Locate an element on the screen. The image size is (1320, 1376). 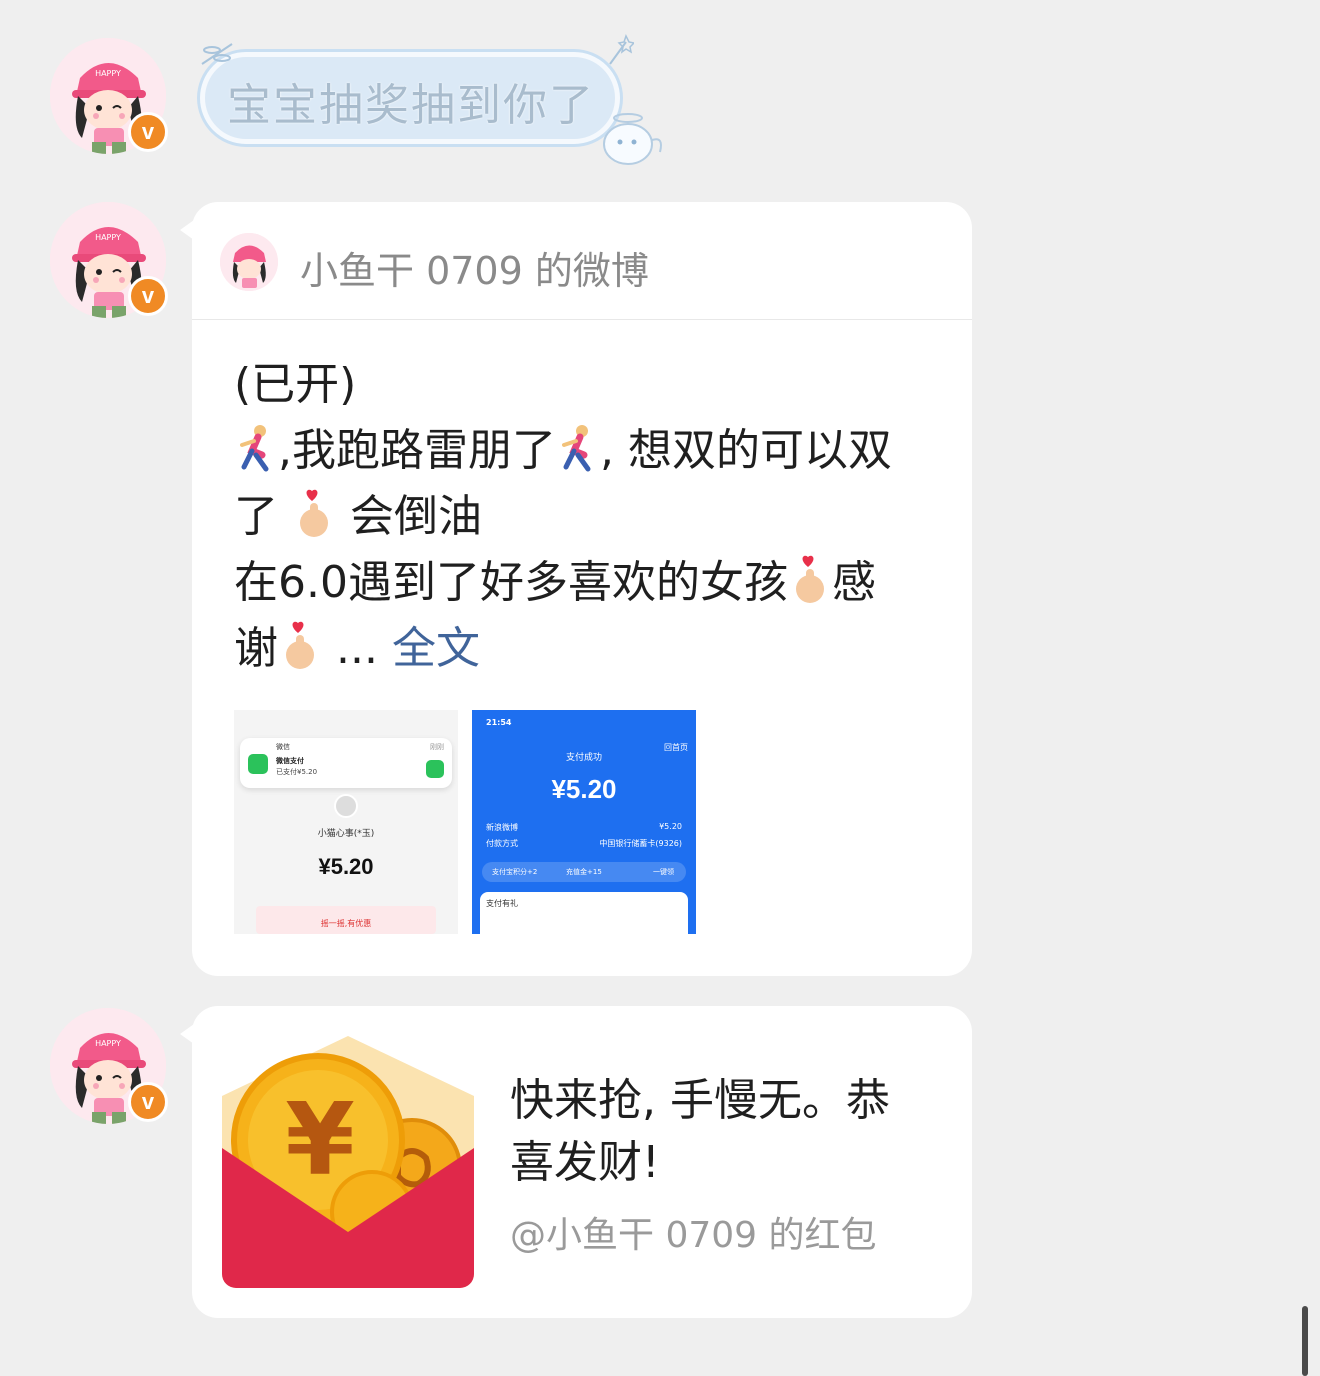
post-line: 了 会倒油 is located at coordinates (358, 515).